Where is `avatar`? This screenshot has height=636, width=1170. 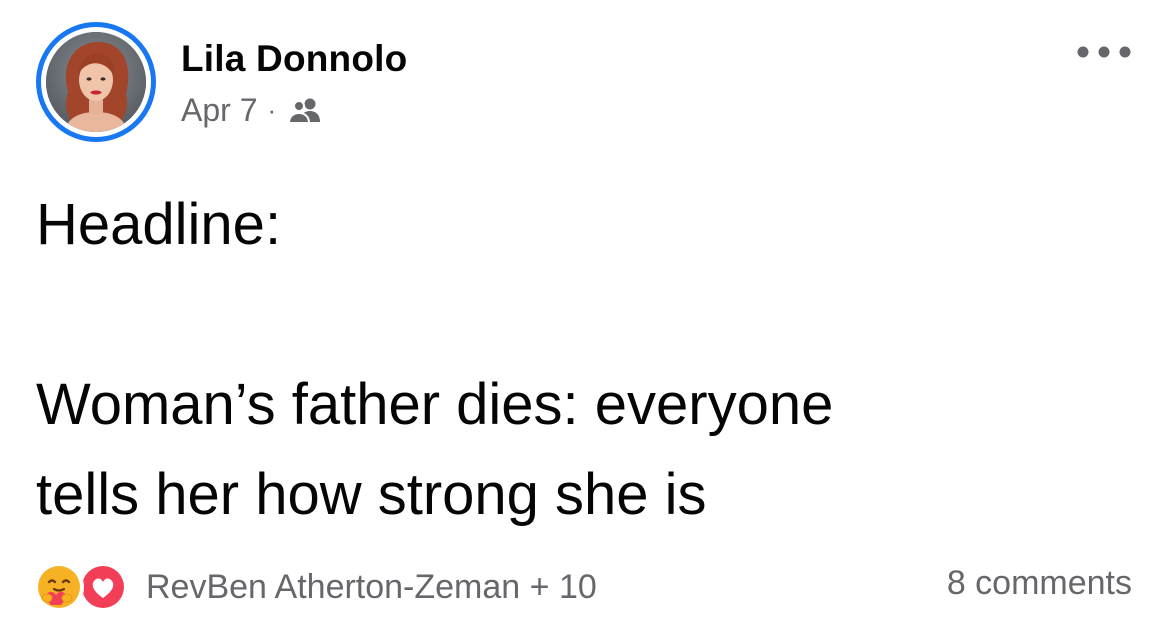 avatar is located at coordinates (96, 82).